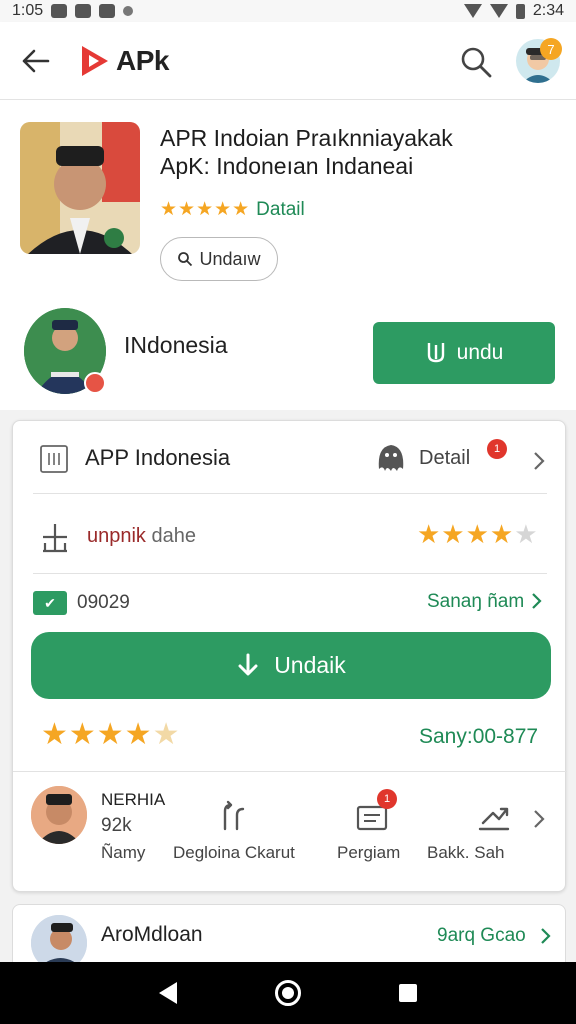  I want to click on app-size: Sany:00-877, so click(479, 736).